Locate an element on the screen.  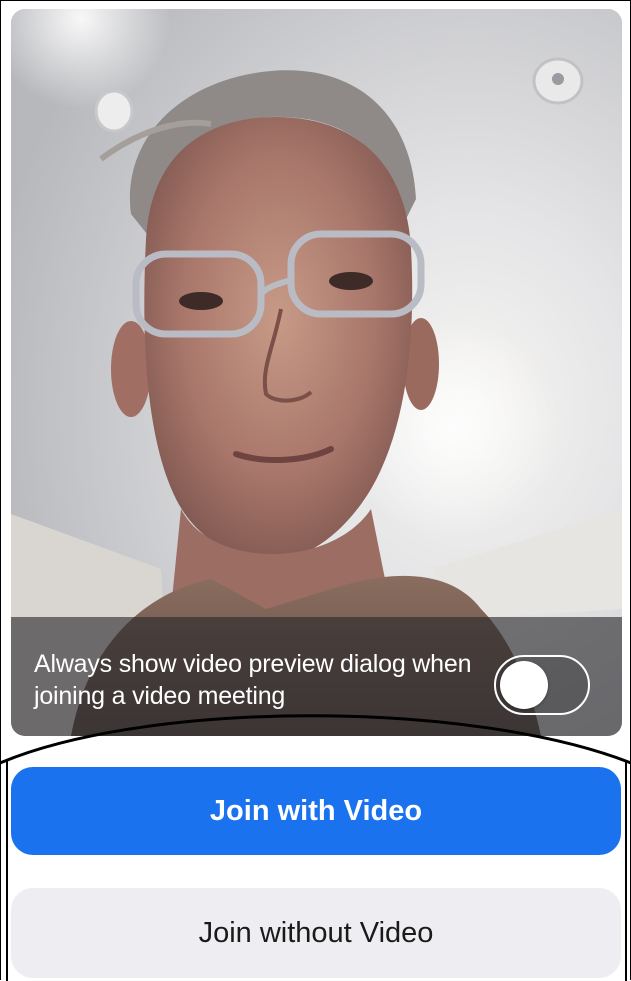
always-show-preview-toggle is located at coordinates (542, 685).